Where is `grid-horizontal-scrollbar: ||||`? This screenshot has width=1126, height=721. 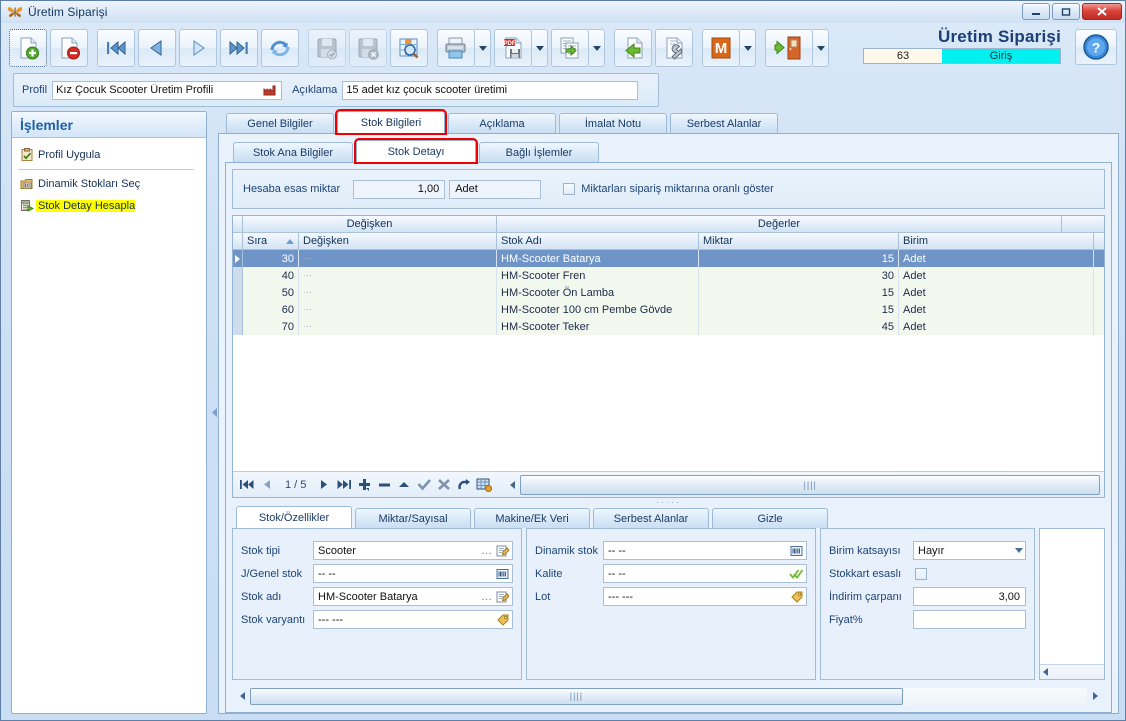
grid-horizontal-scrollbar: |||| is located at coordinates (802, 484).